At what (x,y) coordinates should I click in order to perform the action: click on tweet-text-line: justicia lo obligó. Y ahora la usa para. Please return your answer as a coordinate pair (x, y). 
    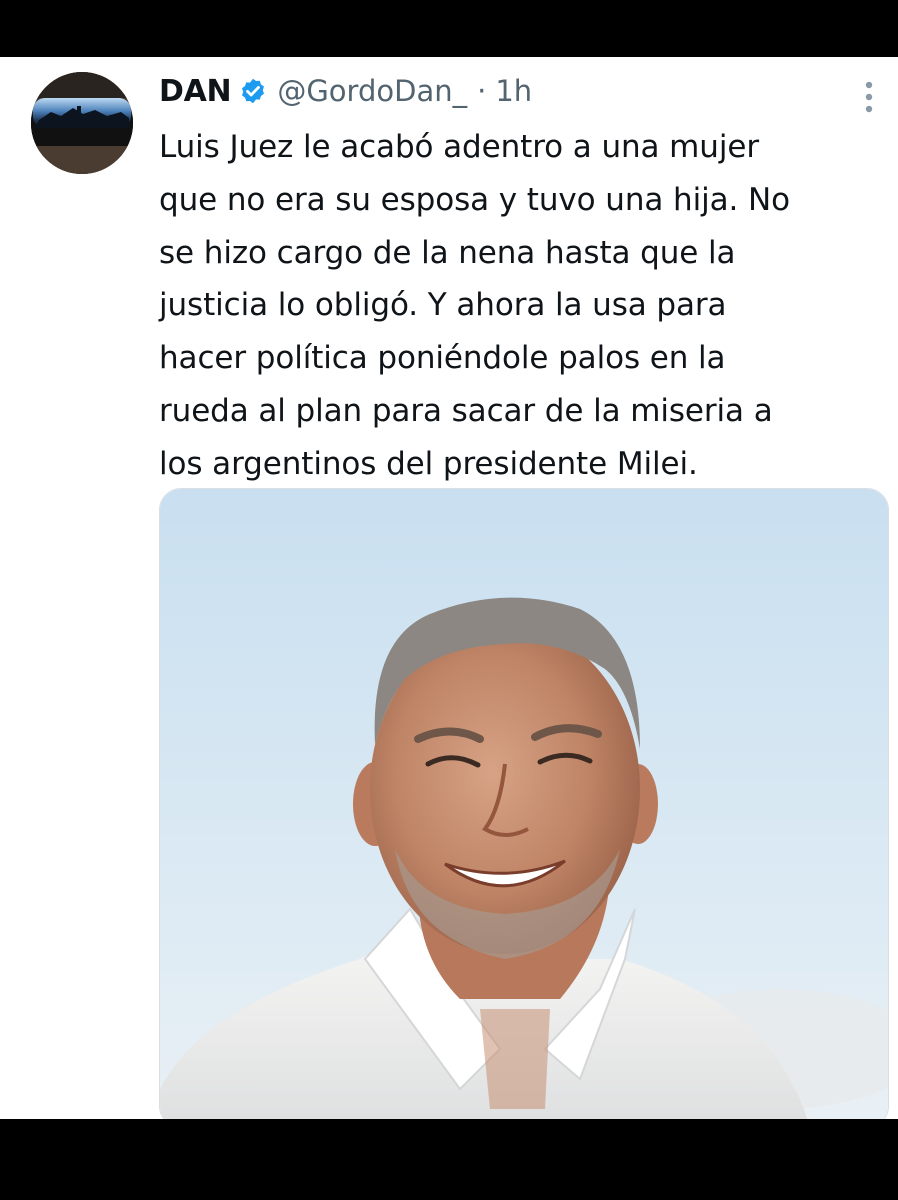
    Looking at the image, I should click on (443, 305).